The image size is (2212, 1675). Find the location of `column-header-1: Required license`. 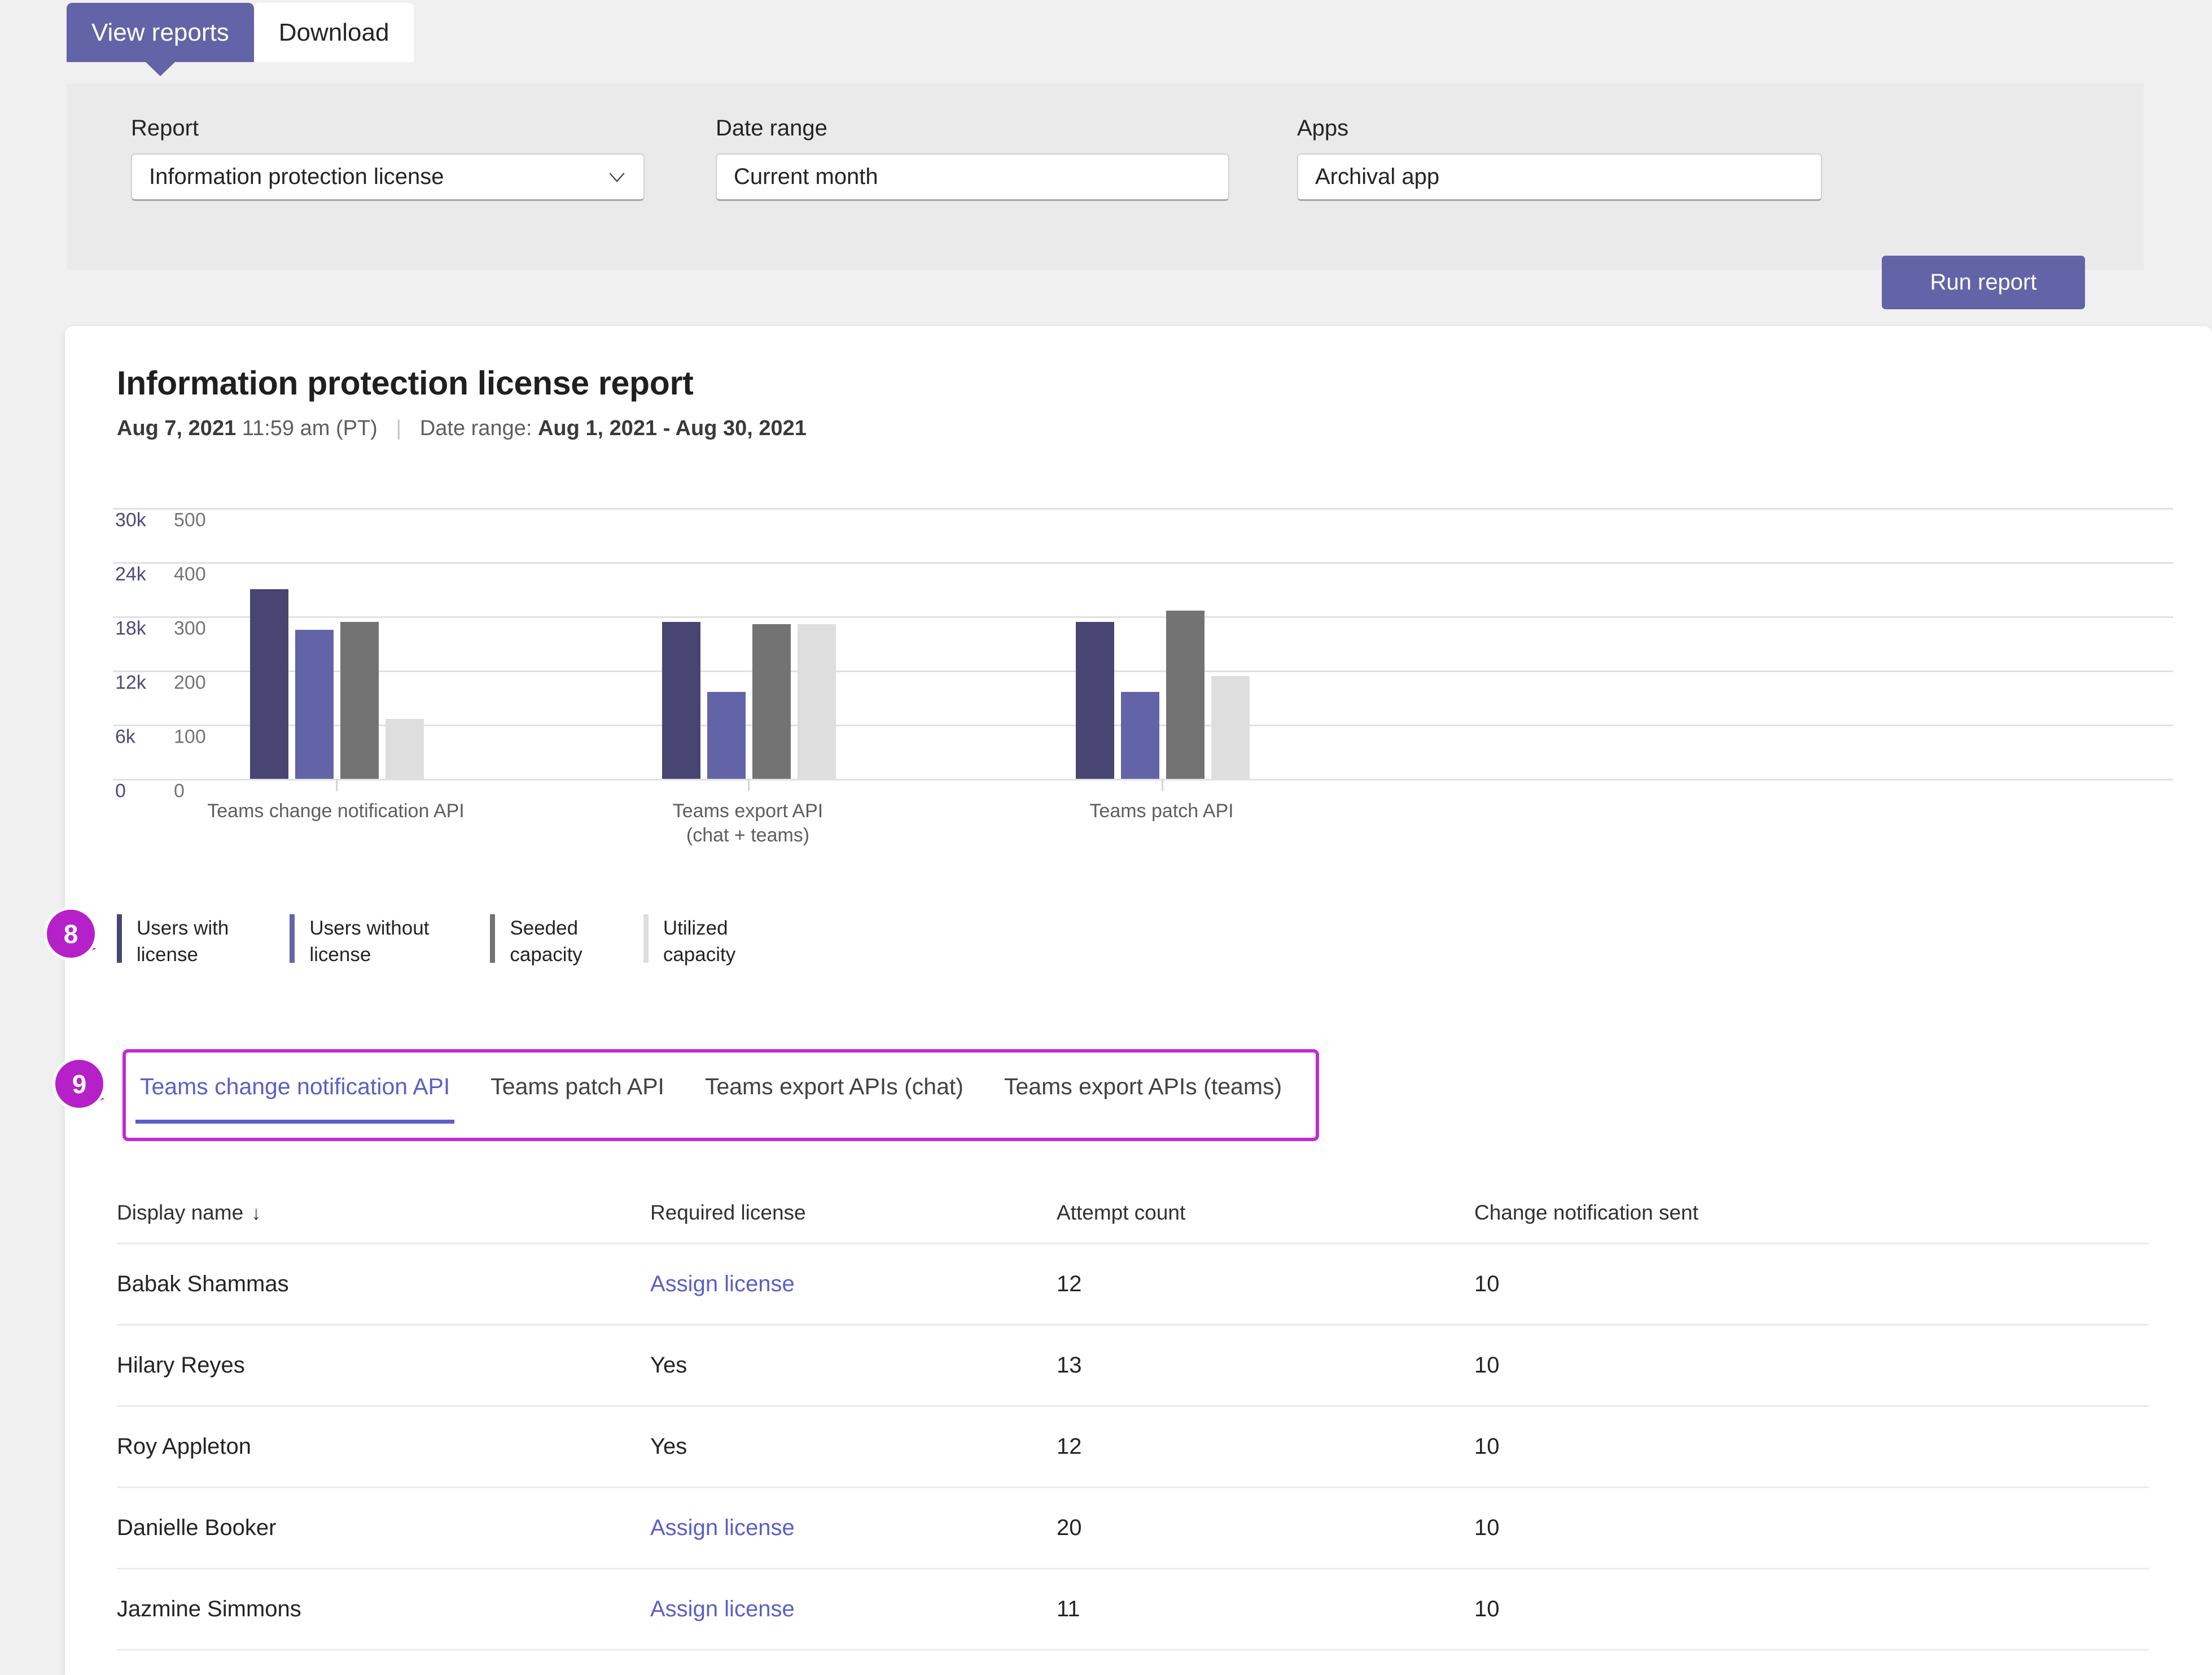

column-header-1: Required license is located at coordinates (853, 1213).